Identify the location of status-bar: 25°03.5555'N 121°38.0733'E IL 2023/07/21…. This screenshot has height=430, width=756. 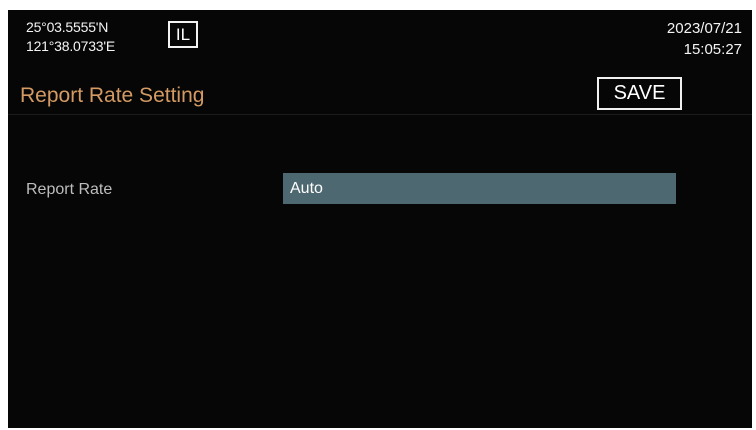
(380, 42).